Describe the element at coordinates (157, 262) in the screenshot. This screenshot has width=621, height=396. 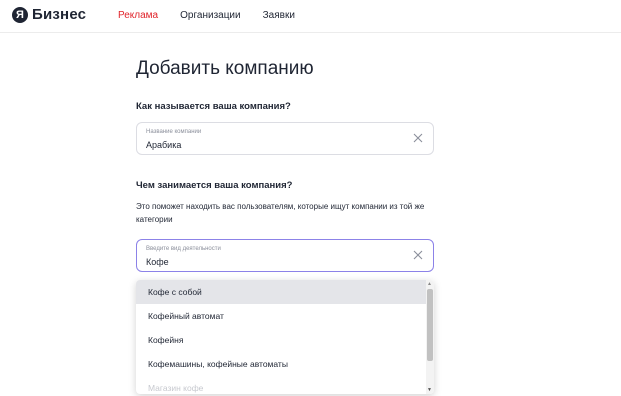
I see `activity-value: Кофе` at that location.